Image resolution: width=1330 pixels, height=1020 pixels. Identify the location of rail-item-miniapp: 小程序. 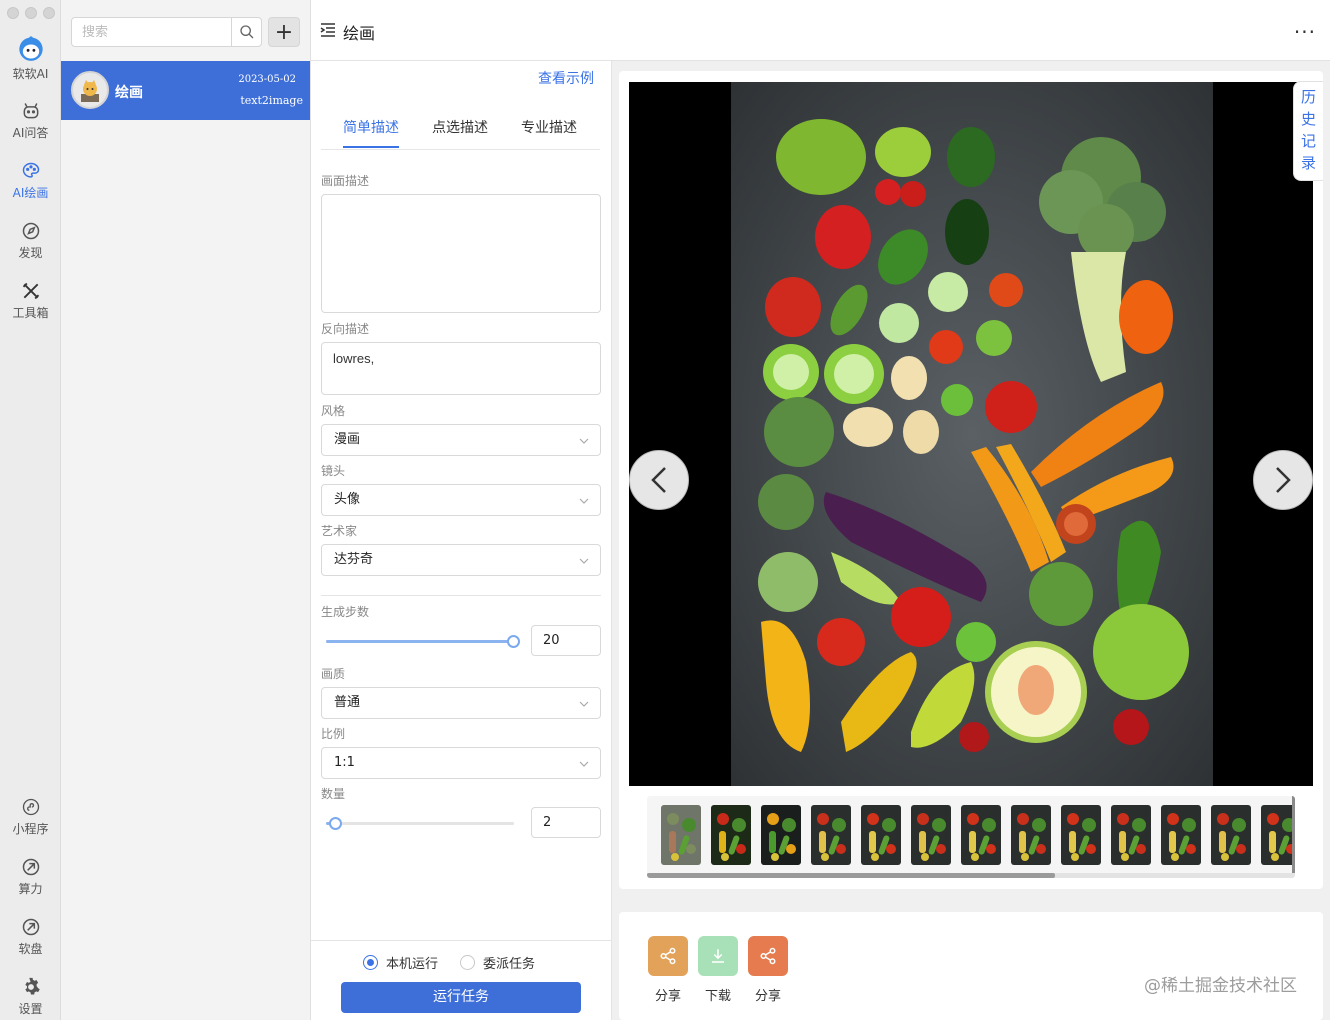
(30, 817).